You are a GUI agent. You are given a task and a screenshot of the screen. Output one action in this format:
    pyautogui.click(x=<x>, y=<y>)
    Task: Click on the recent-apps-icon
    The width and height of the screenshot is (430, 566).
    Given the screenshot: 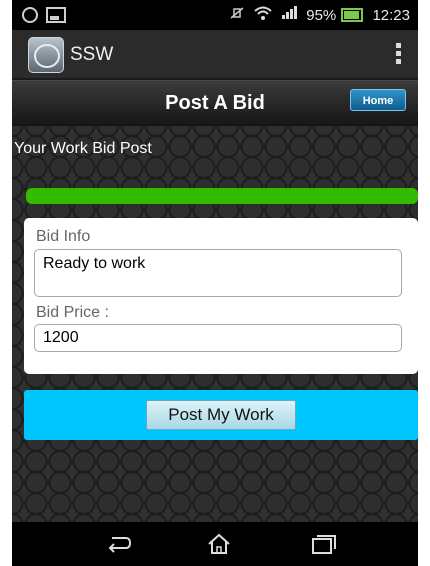 What is the action you would take?
    pyautogui.click(x=323, y=544)
    